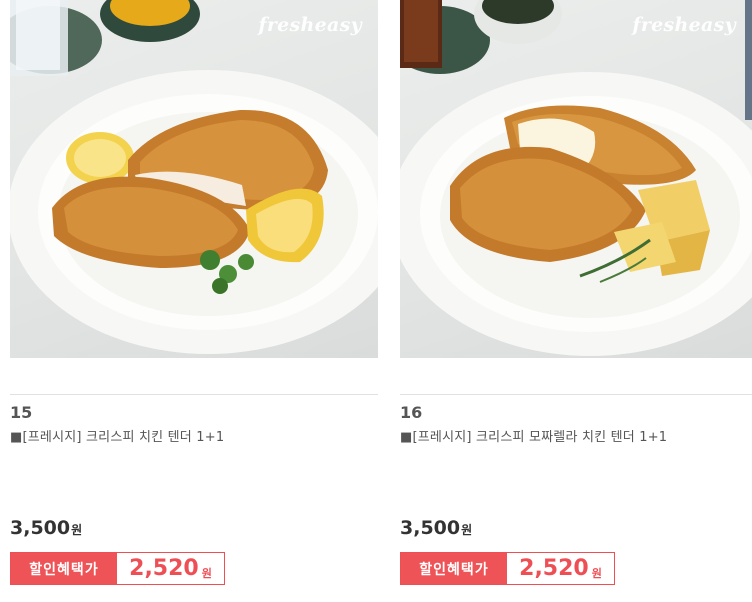 Image resolution: width=752 pixels, height=602 pixels. Describe the element at coordinates (748, 60) in the screenshot. I see `next-card-edge` at that location.